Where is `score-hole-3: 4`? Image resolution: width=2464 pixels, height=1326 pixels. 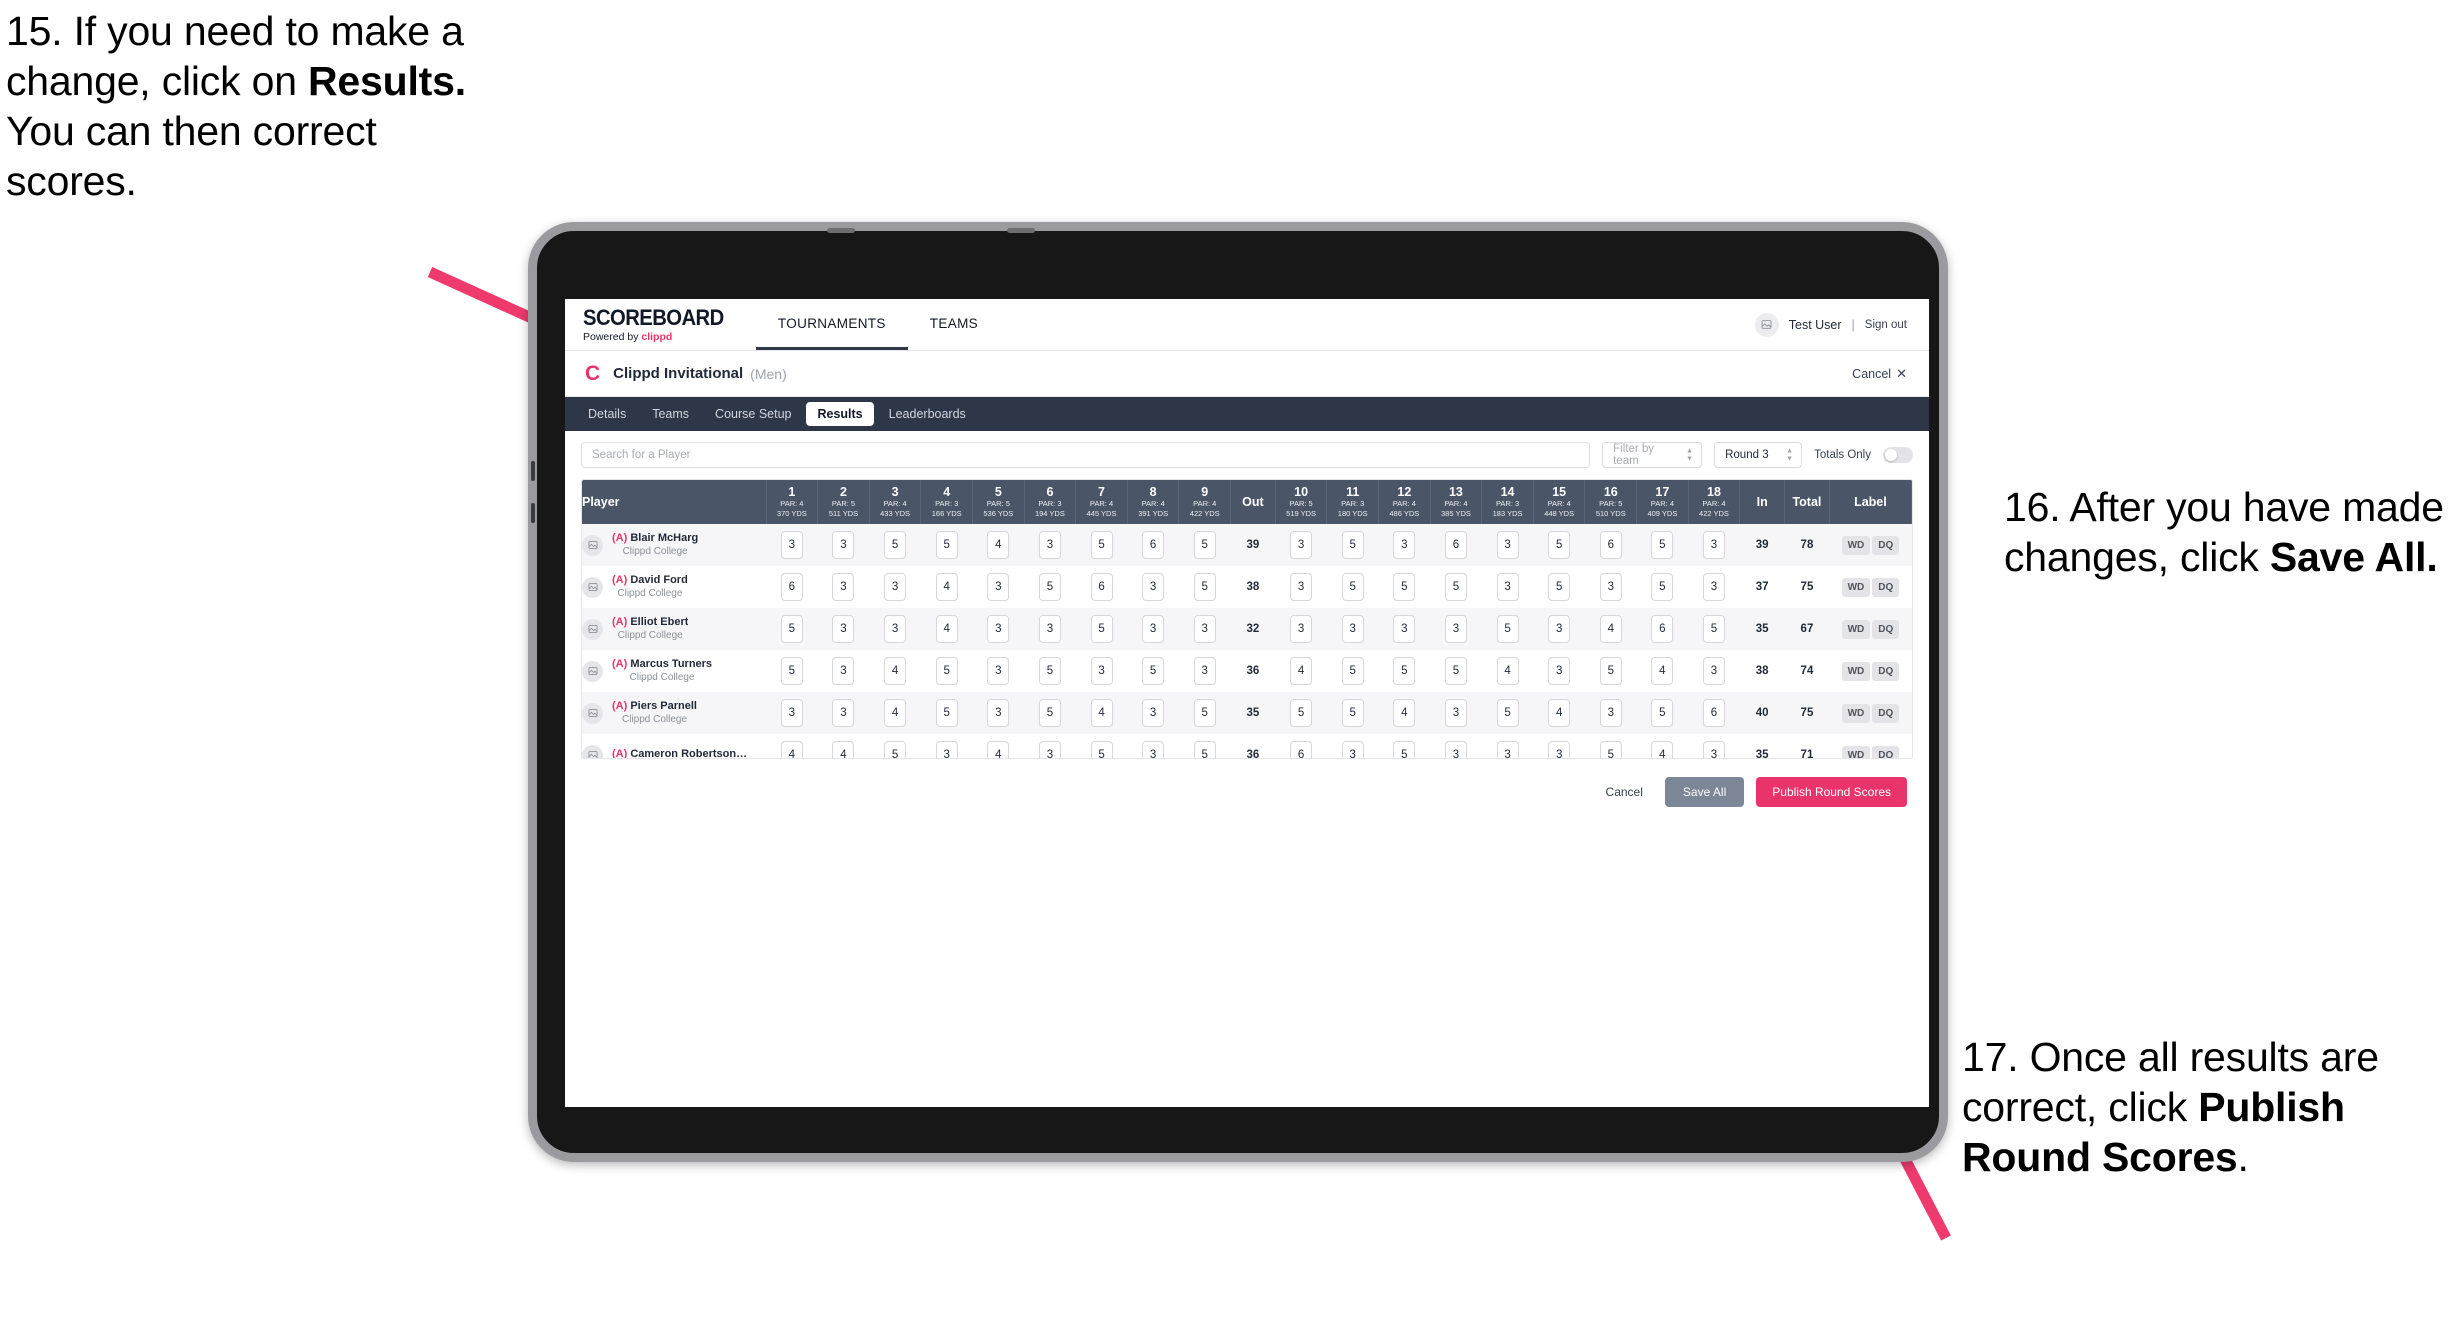
score-hole-3: 4 is located at coordinates (895, 713).